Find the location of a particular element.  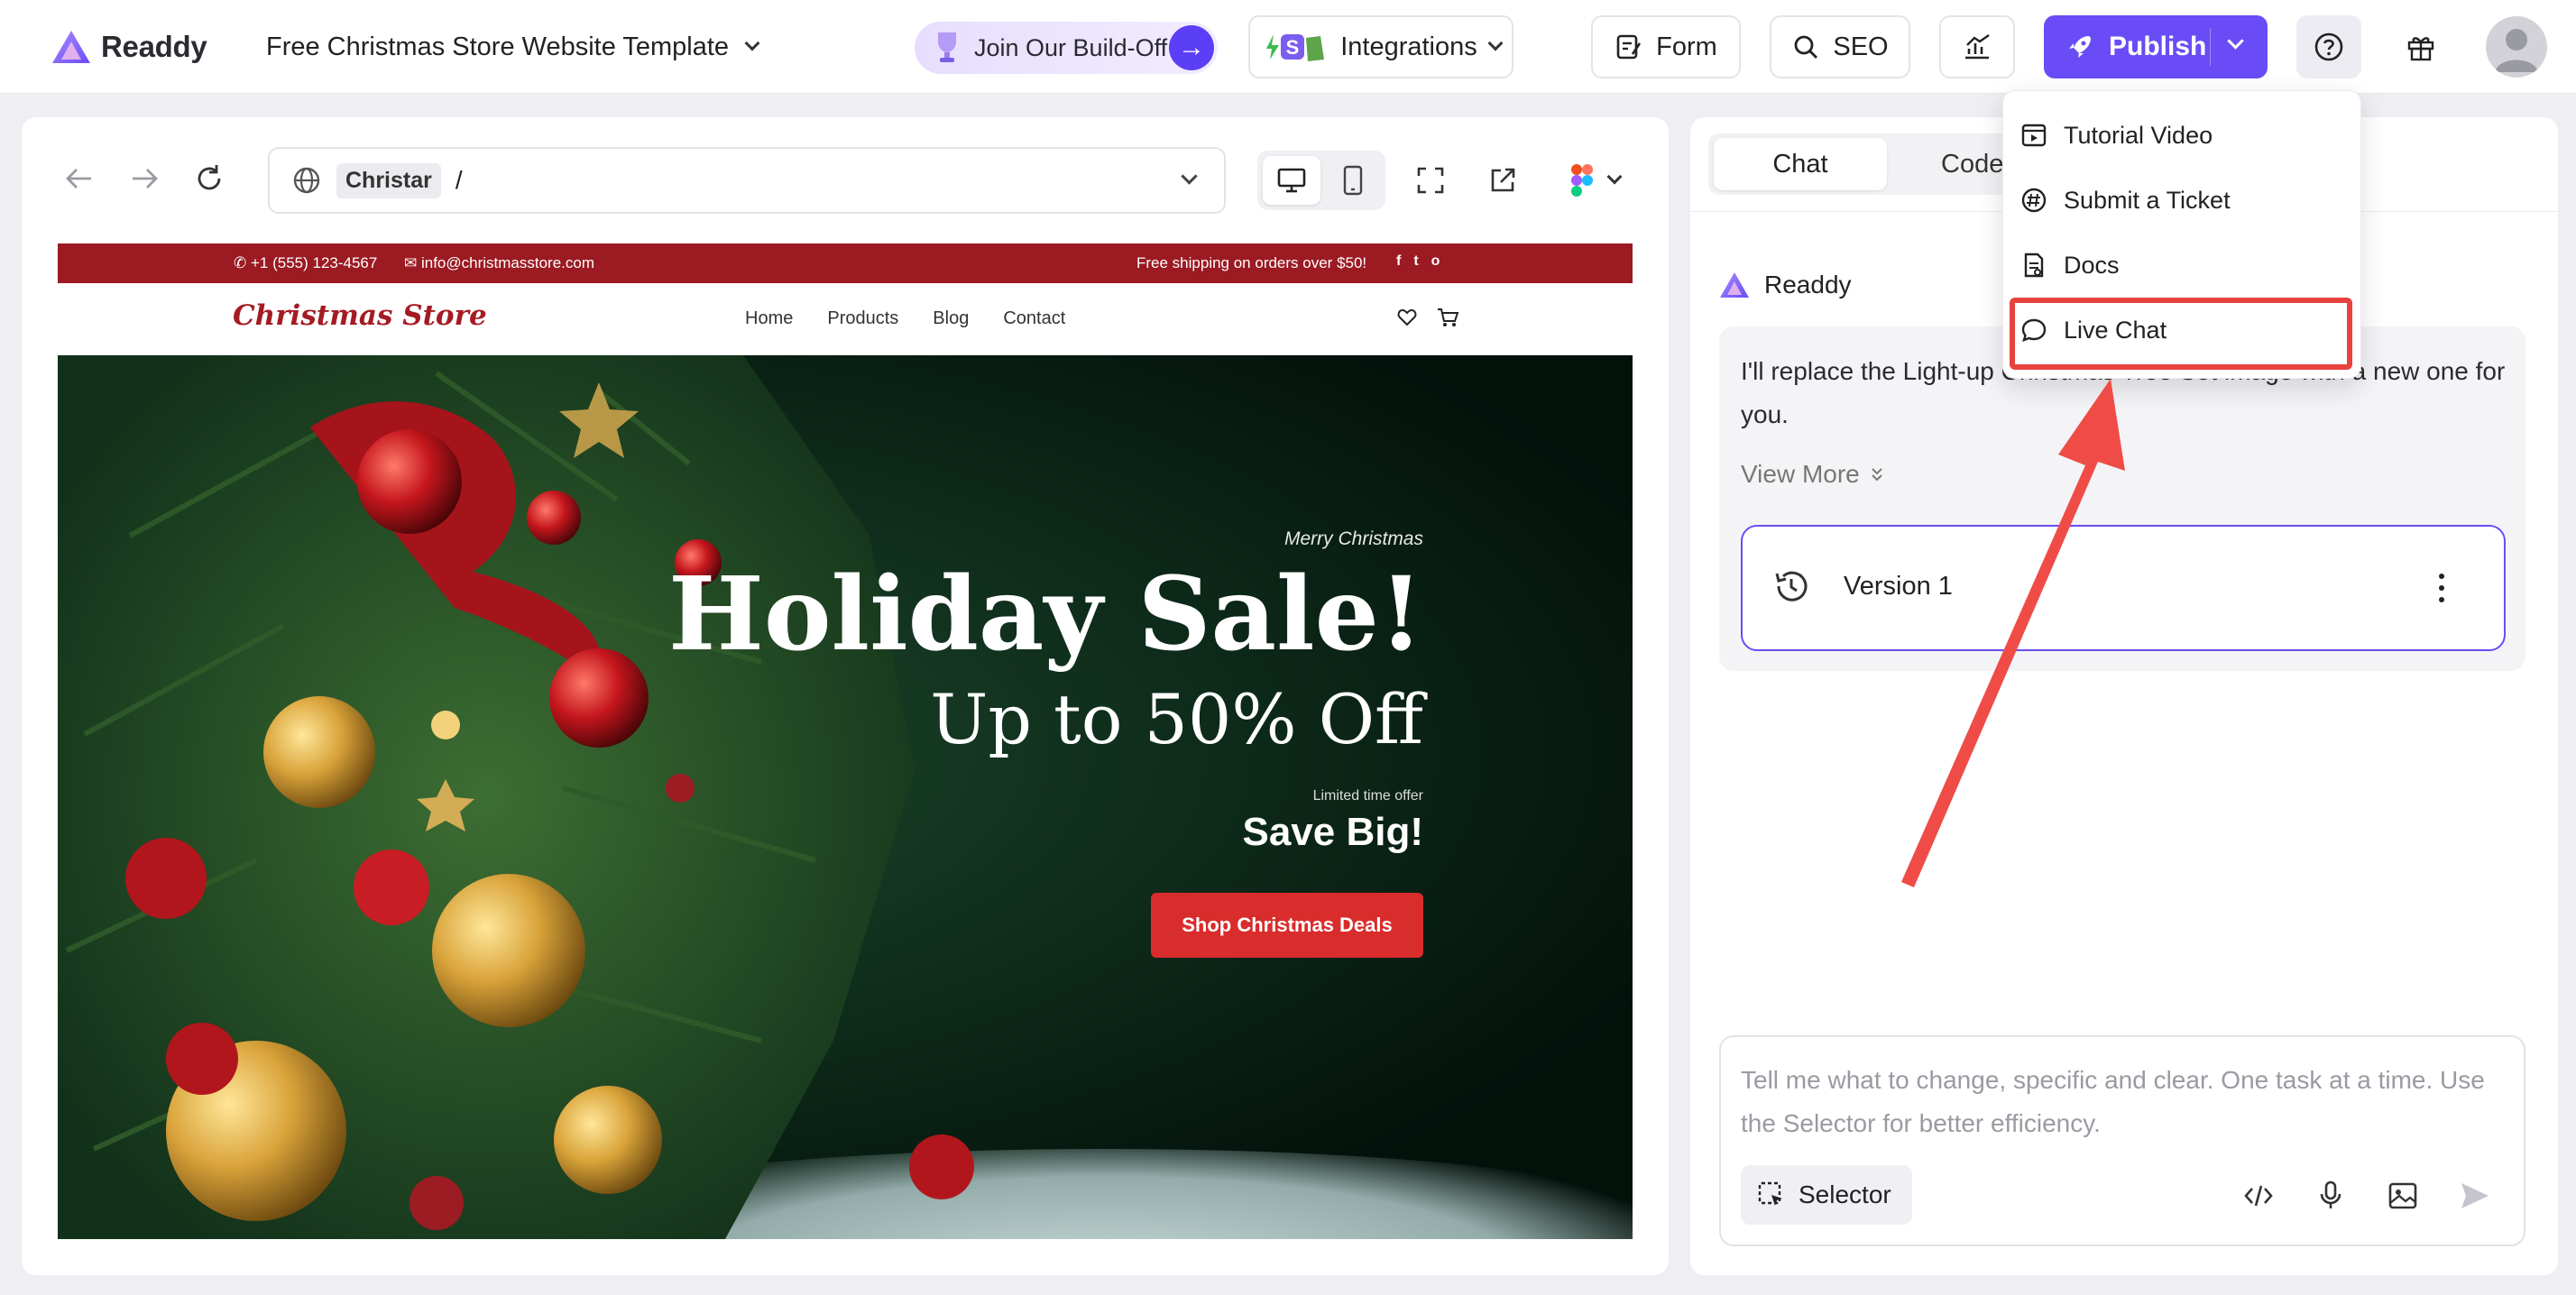

help-menu-submit-ticket: Submit a Ticket is located at coordinates (2126, 200).